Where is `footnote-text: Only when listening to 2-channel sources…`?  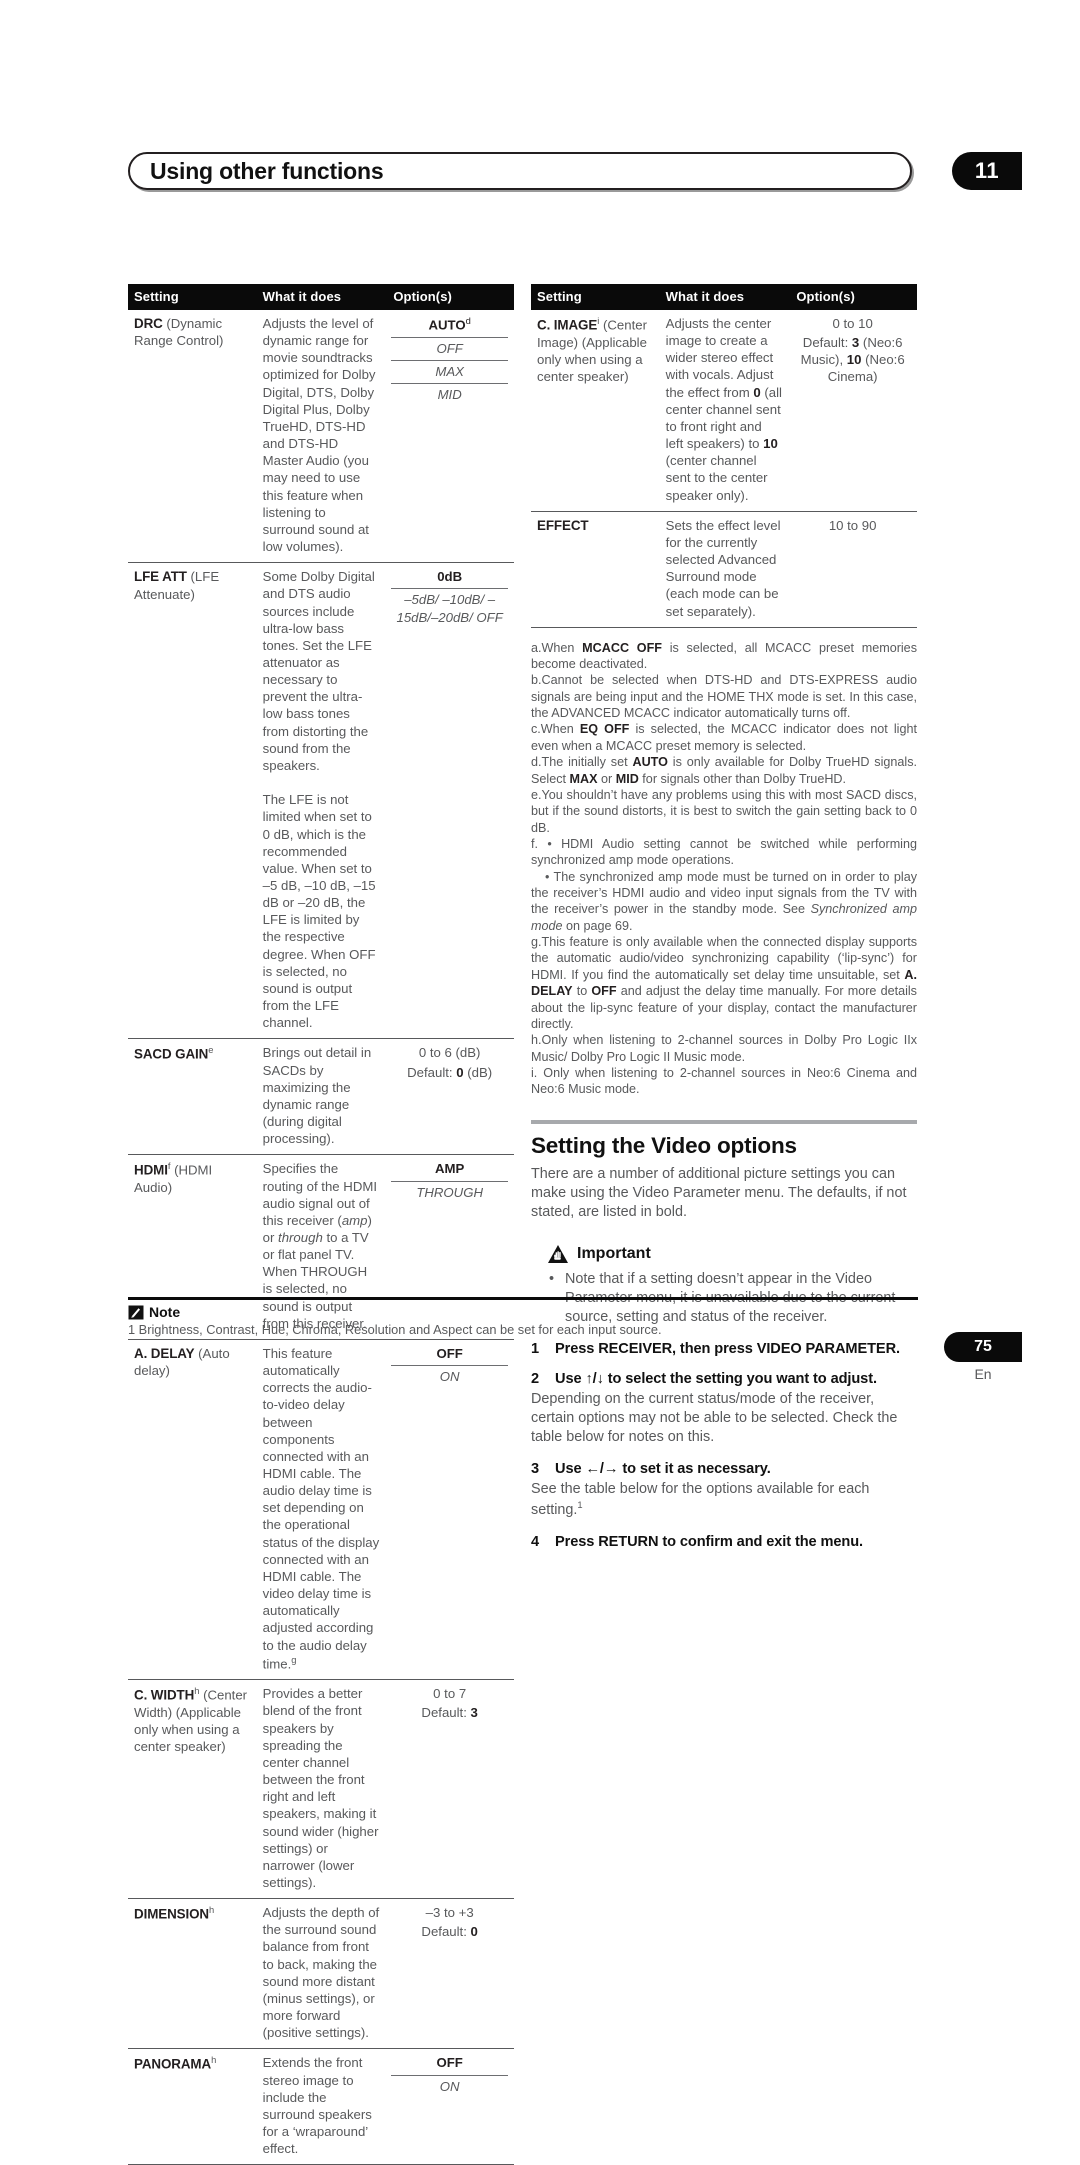 footnote-text: Only when listening to 2-channel sources… is located at coordinates (724, 1081).